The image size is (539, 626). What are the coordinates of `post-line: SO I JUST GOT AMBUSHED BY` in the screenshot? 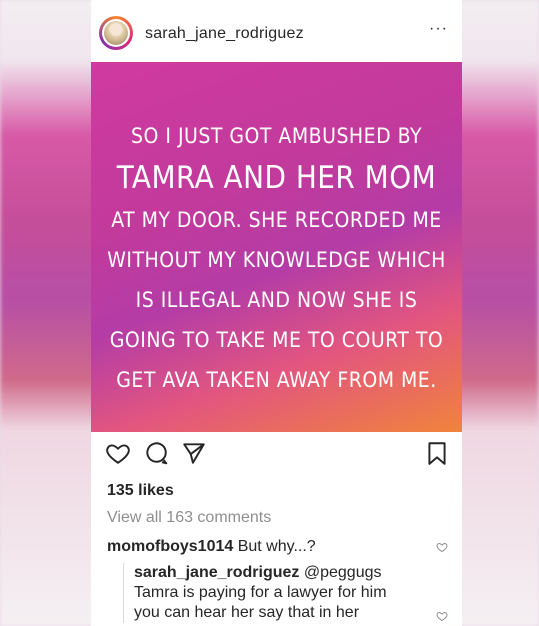 It's located at (276, 136).